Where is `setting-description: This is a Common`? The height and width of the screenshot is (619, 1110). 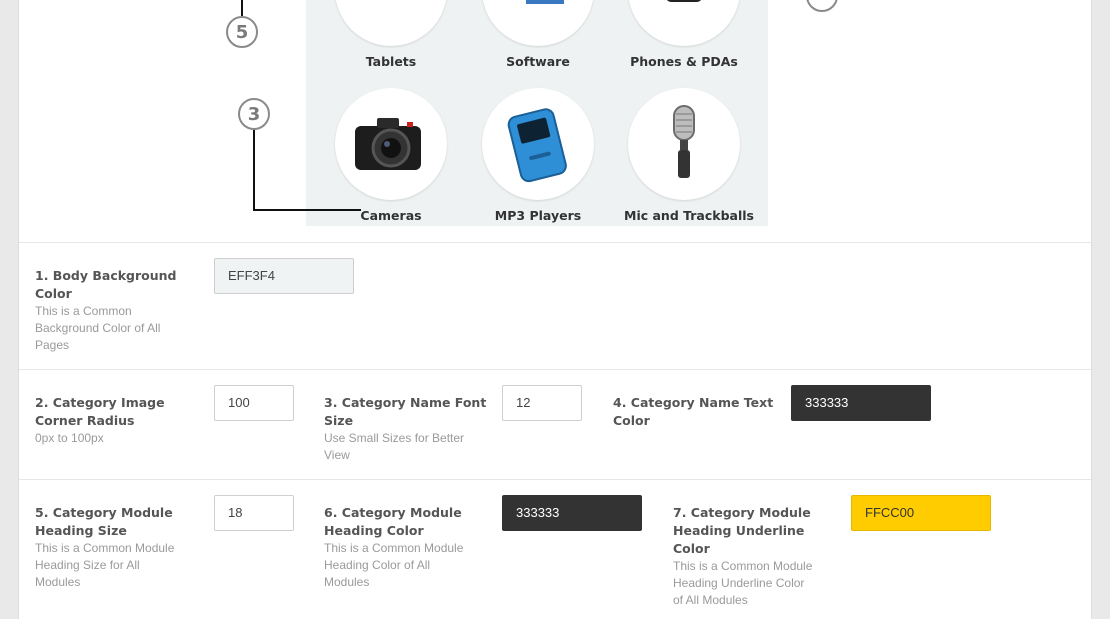
setting-description: This is a Common is located at coordinates (83, 311).